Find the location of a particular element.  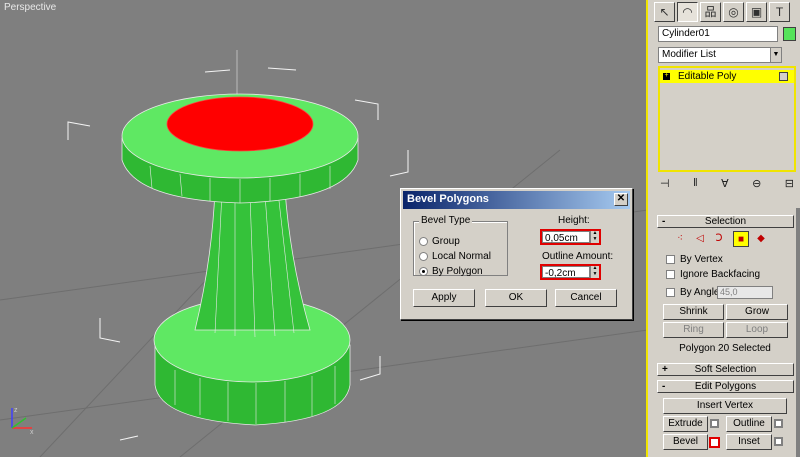

axis-tripod-icon: z x is located at coordinates (22, 421).